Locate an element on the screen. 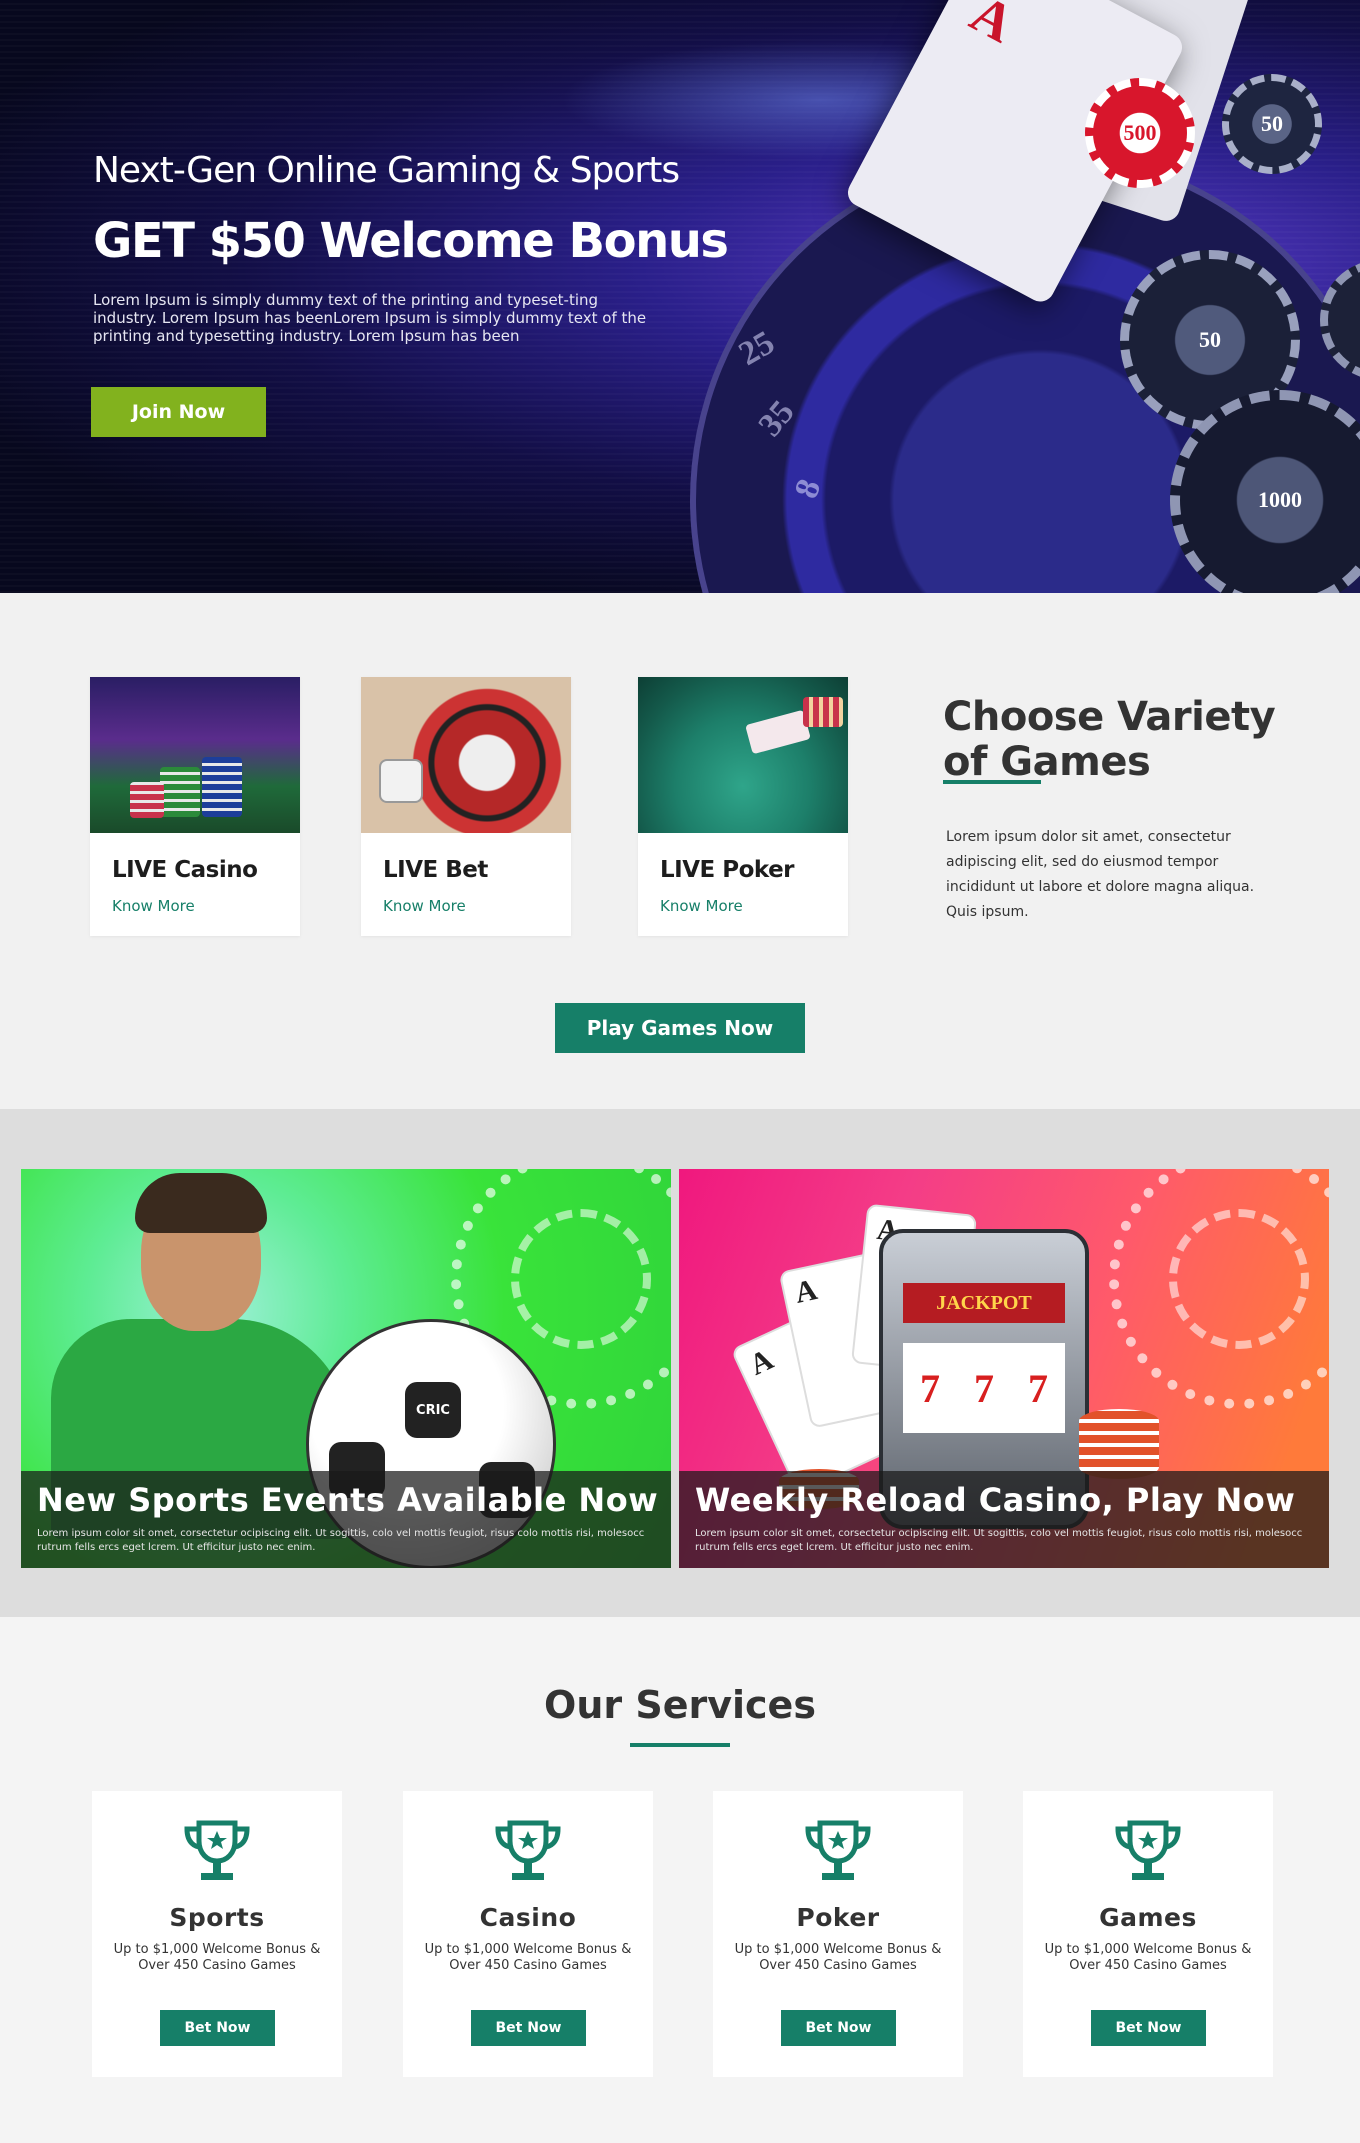  join-now-button: Join Now is located at coordinates (178, 412).